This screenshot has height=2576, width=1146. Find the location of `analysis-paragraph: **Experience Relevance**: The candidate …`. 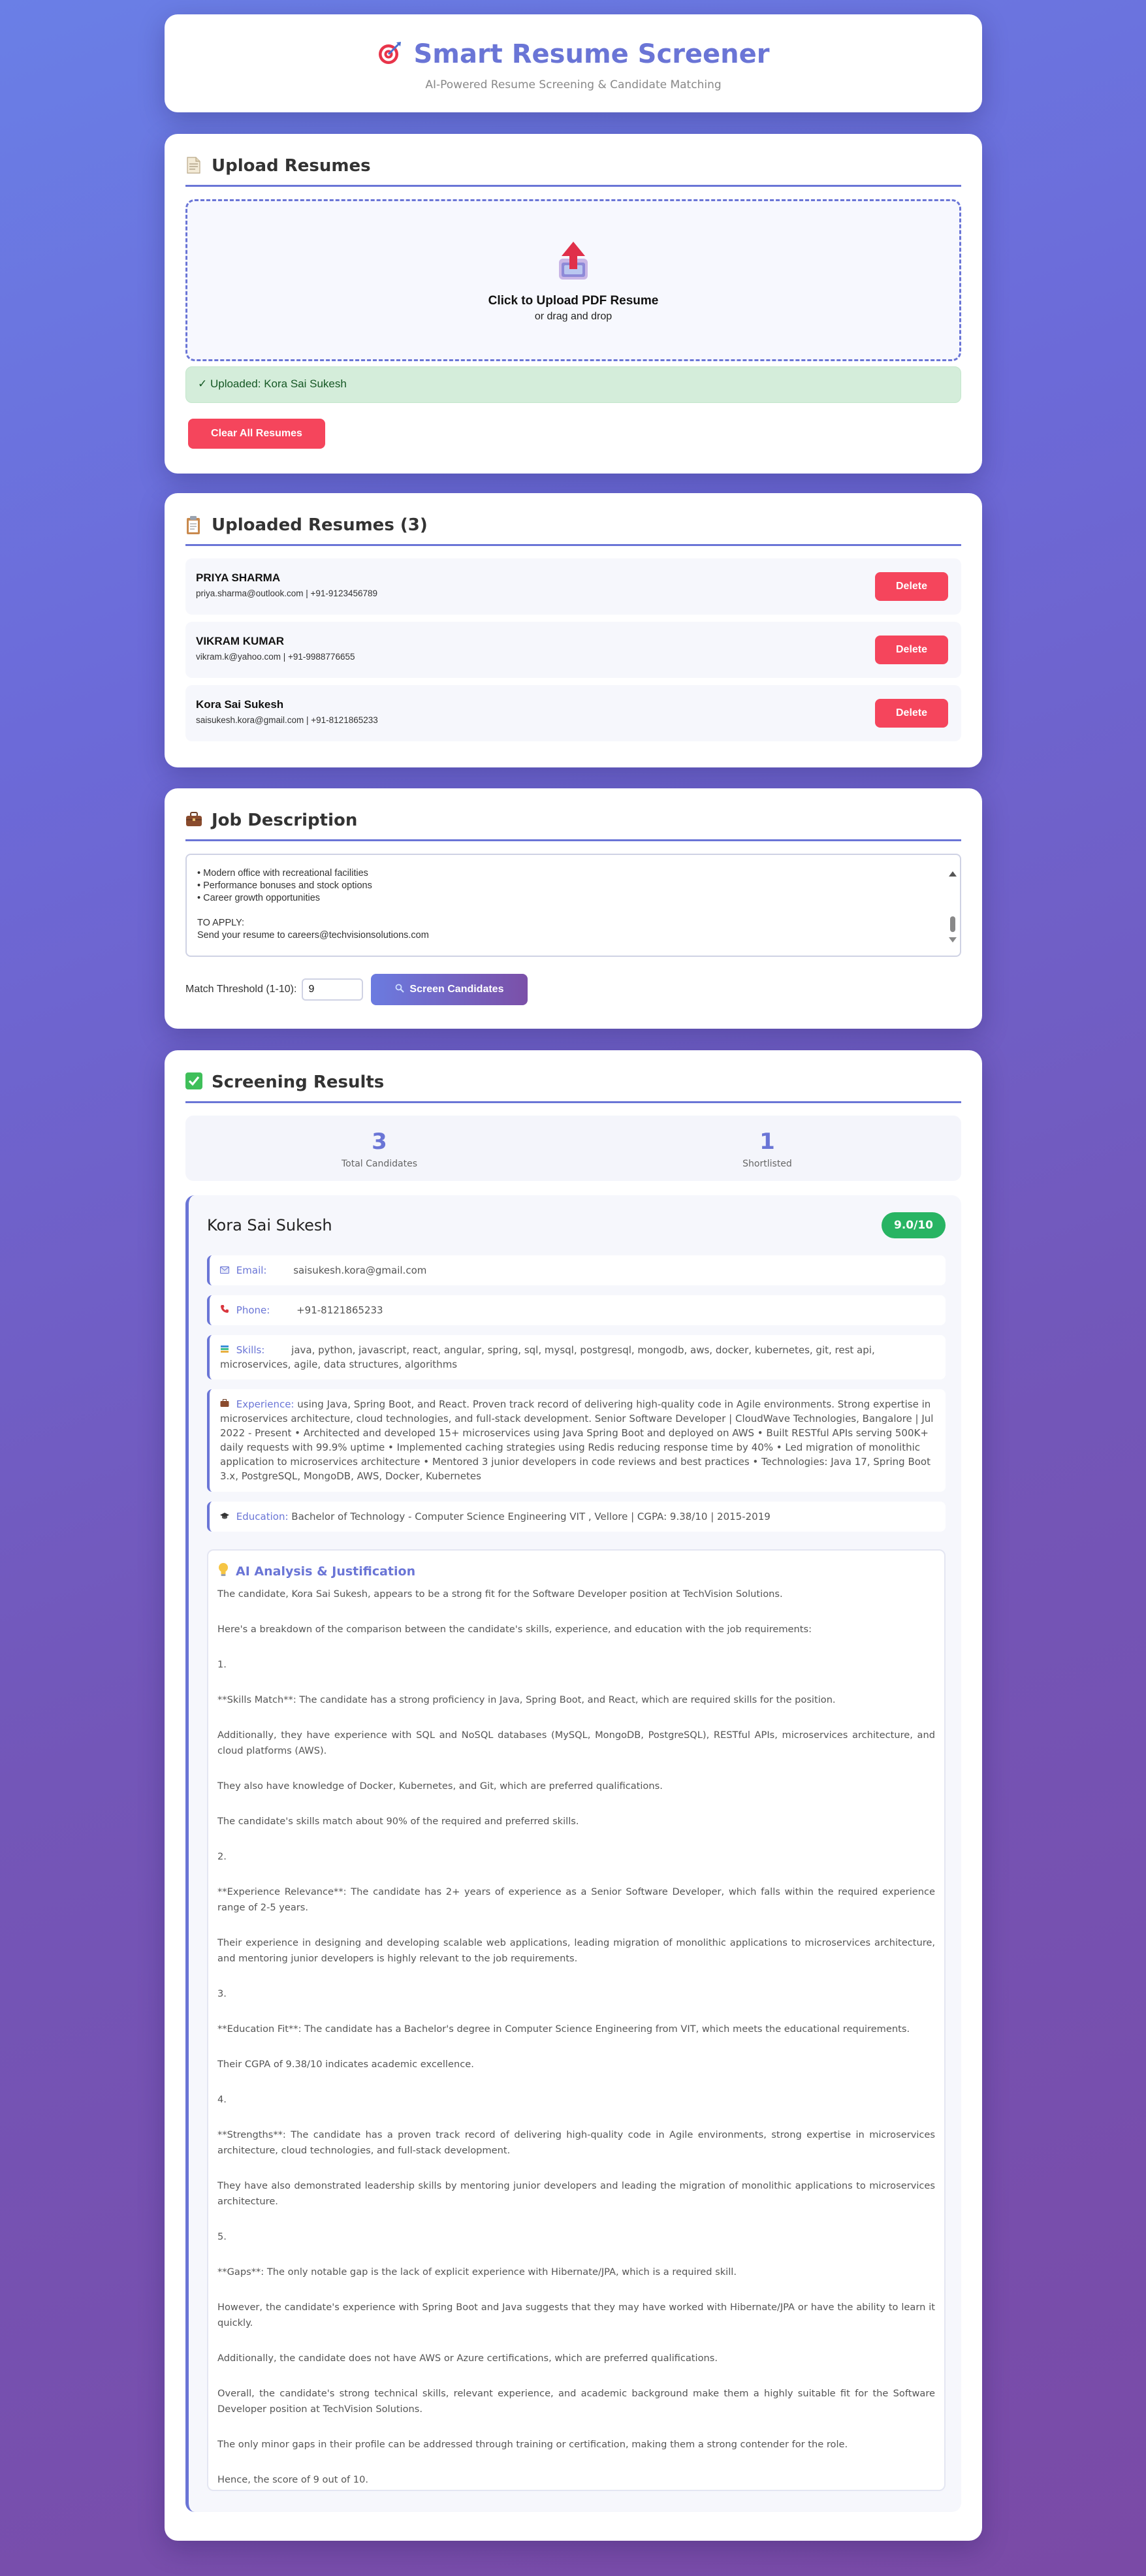

analysis-paragraph: **Experience Relevance**: The candidate … is located at coordinates (576, 1899).